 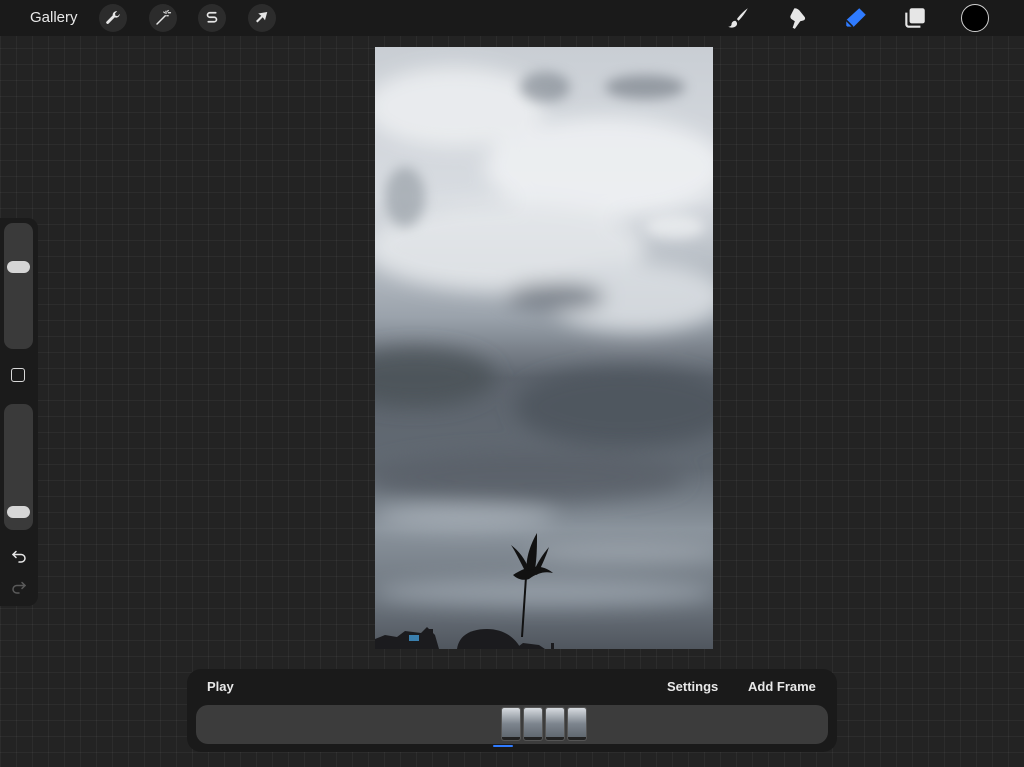 What do you see at coordinates (975, 18) in the screenshot?
I see `color-picker-swatch` at bounding box center [975, 18].